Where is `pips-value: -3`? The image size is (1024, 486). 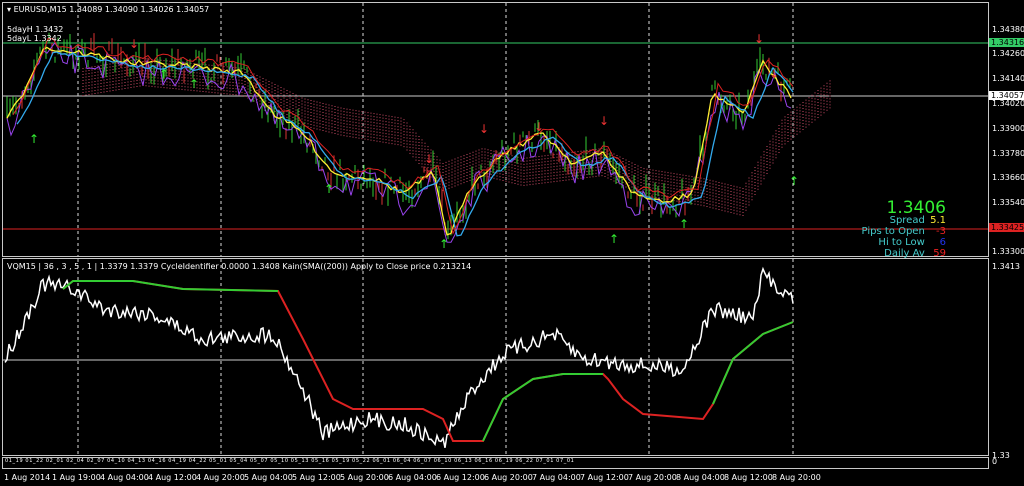
pips-value: -3 is located at coordinates (941, 231).